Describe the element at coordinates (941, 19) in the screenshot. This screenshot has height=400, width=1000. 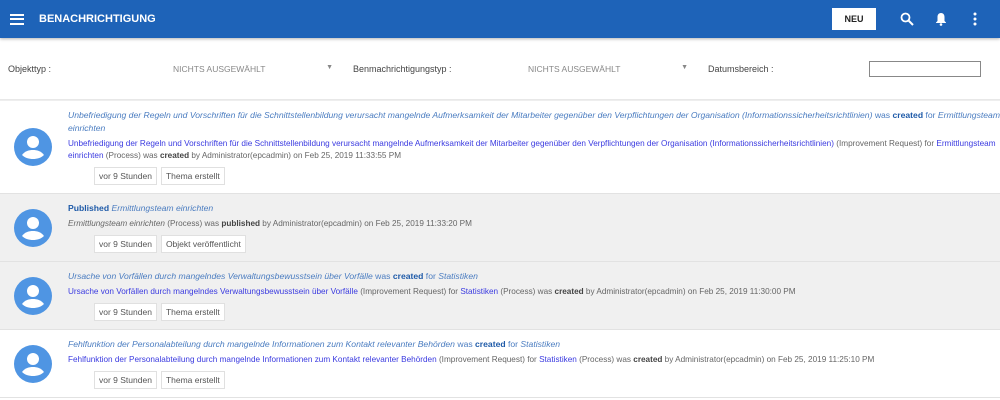
I see `bell-icon` at that location.